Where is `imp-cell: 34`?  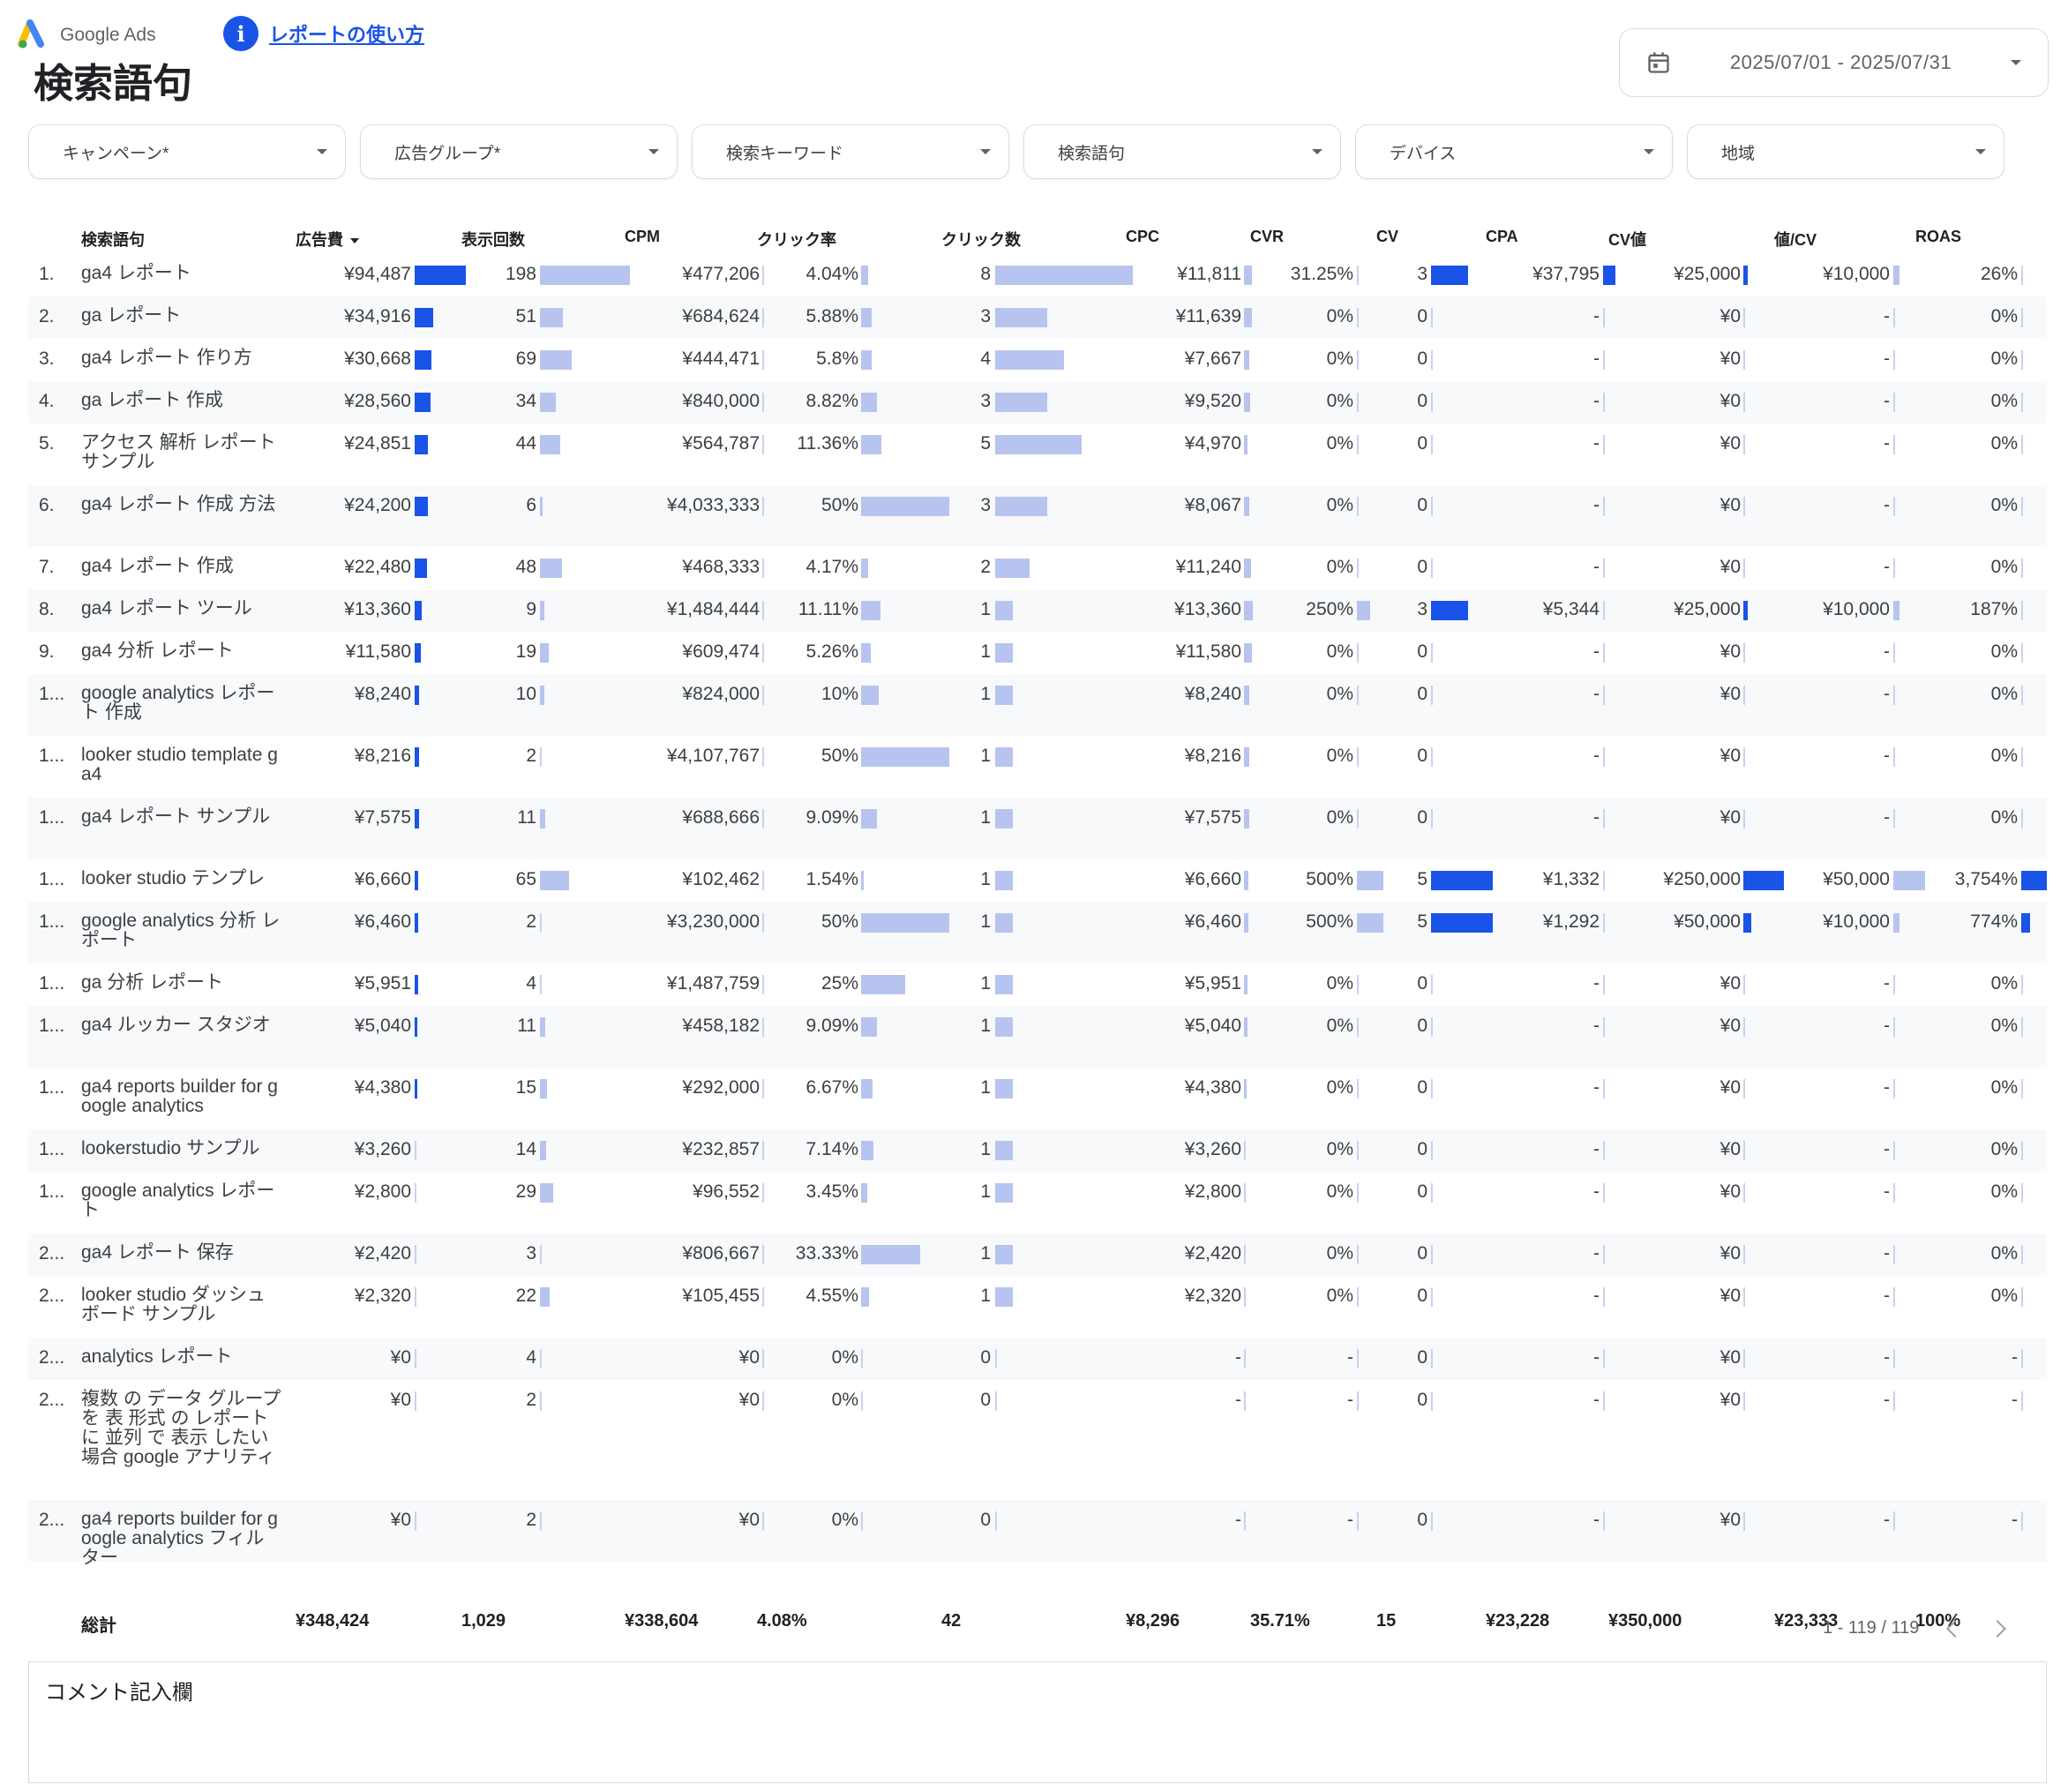
imp-cell: 34 is located at coordinates (525, 401).